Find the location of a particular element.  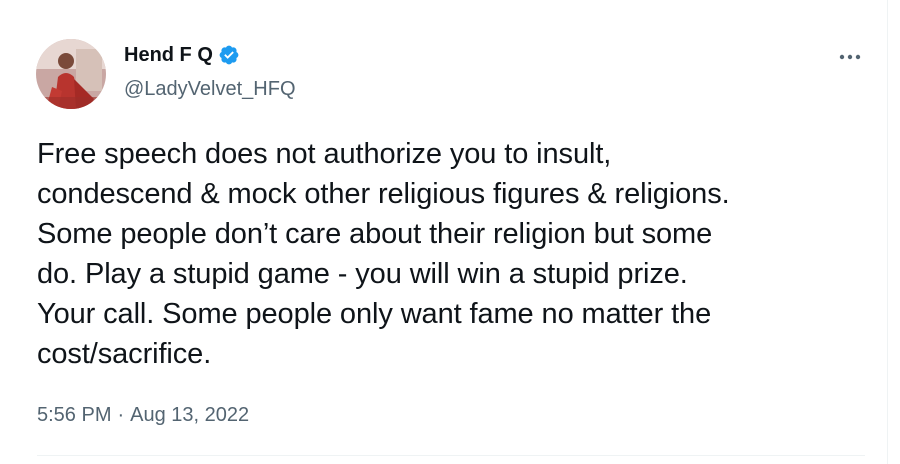

divider is located at coordinates (451, 455).